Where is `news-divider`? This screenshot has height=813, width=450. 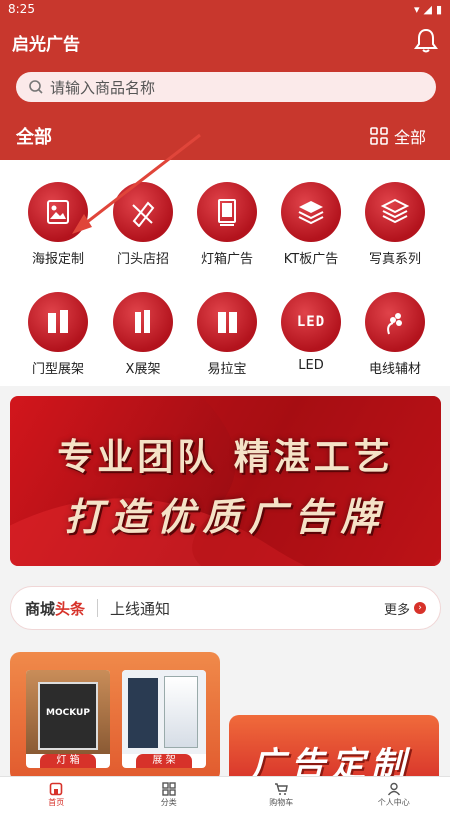 news-divider is located at coordinates (98, 608).